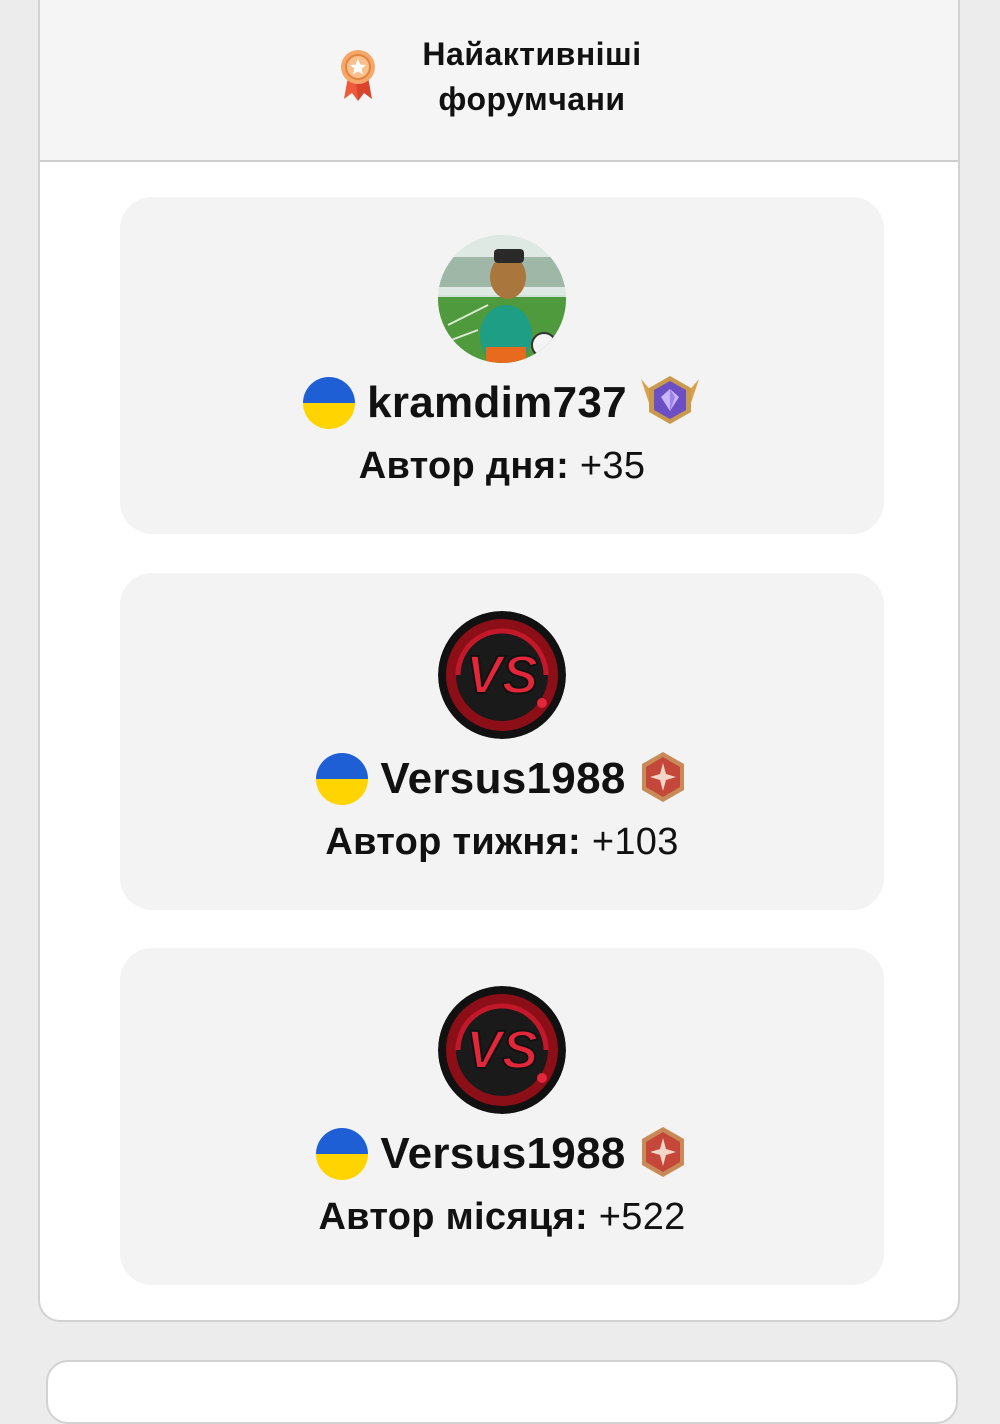  Describe the element at coordinates (502, 299) in the screenshot. I see `avatar` at that location.